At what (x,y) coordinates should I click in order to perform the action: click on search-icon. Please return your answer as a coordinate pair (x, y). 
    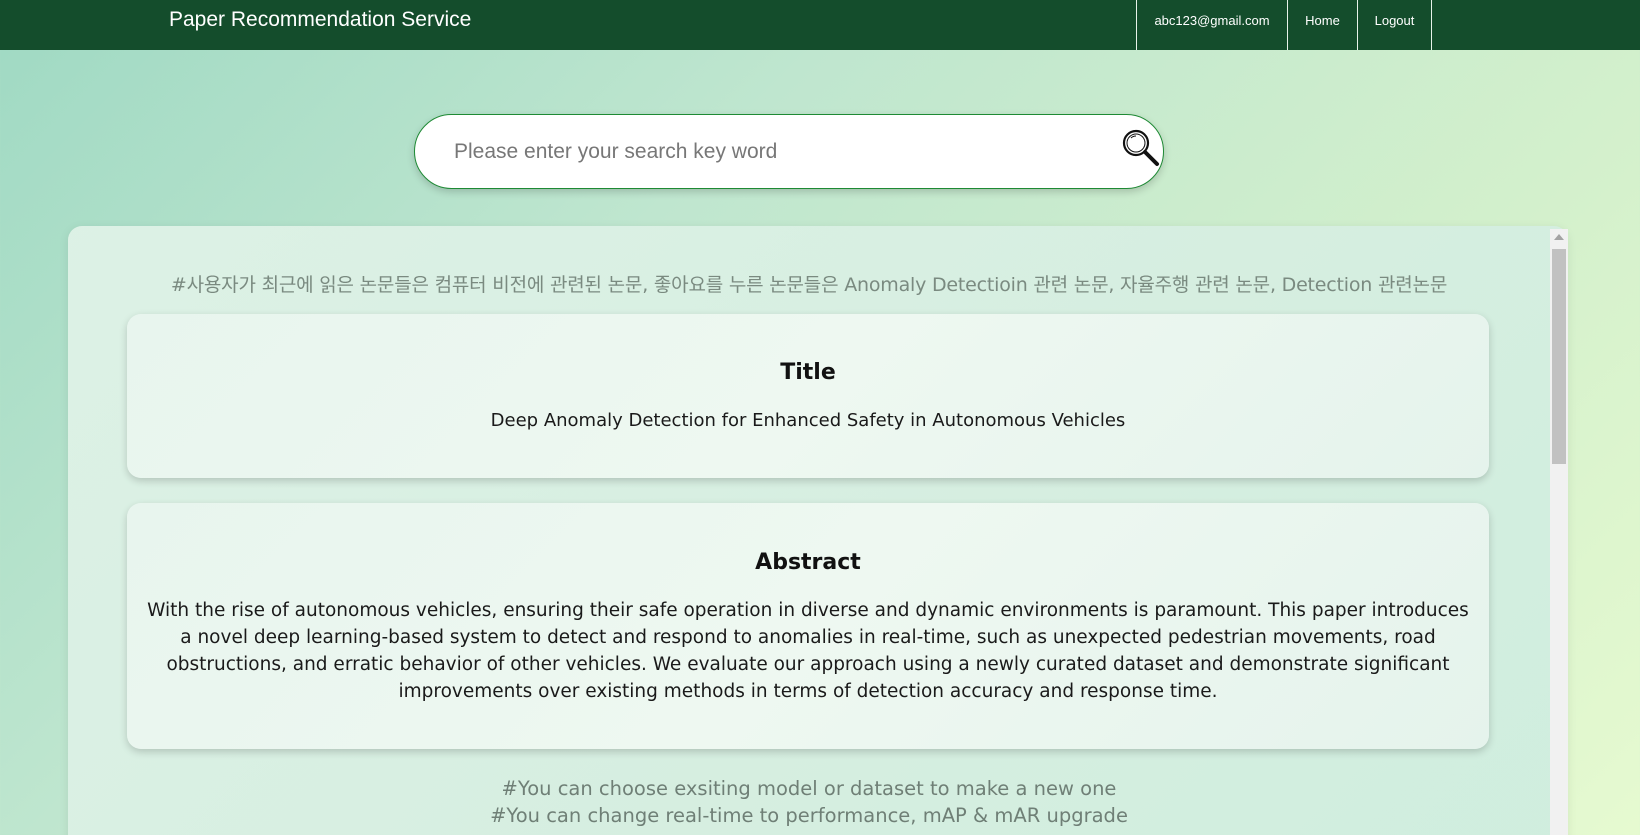
    Looking at the image, I should click on (1141, 148).